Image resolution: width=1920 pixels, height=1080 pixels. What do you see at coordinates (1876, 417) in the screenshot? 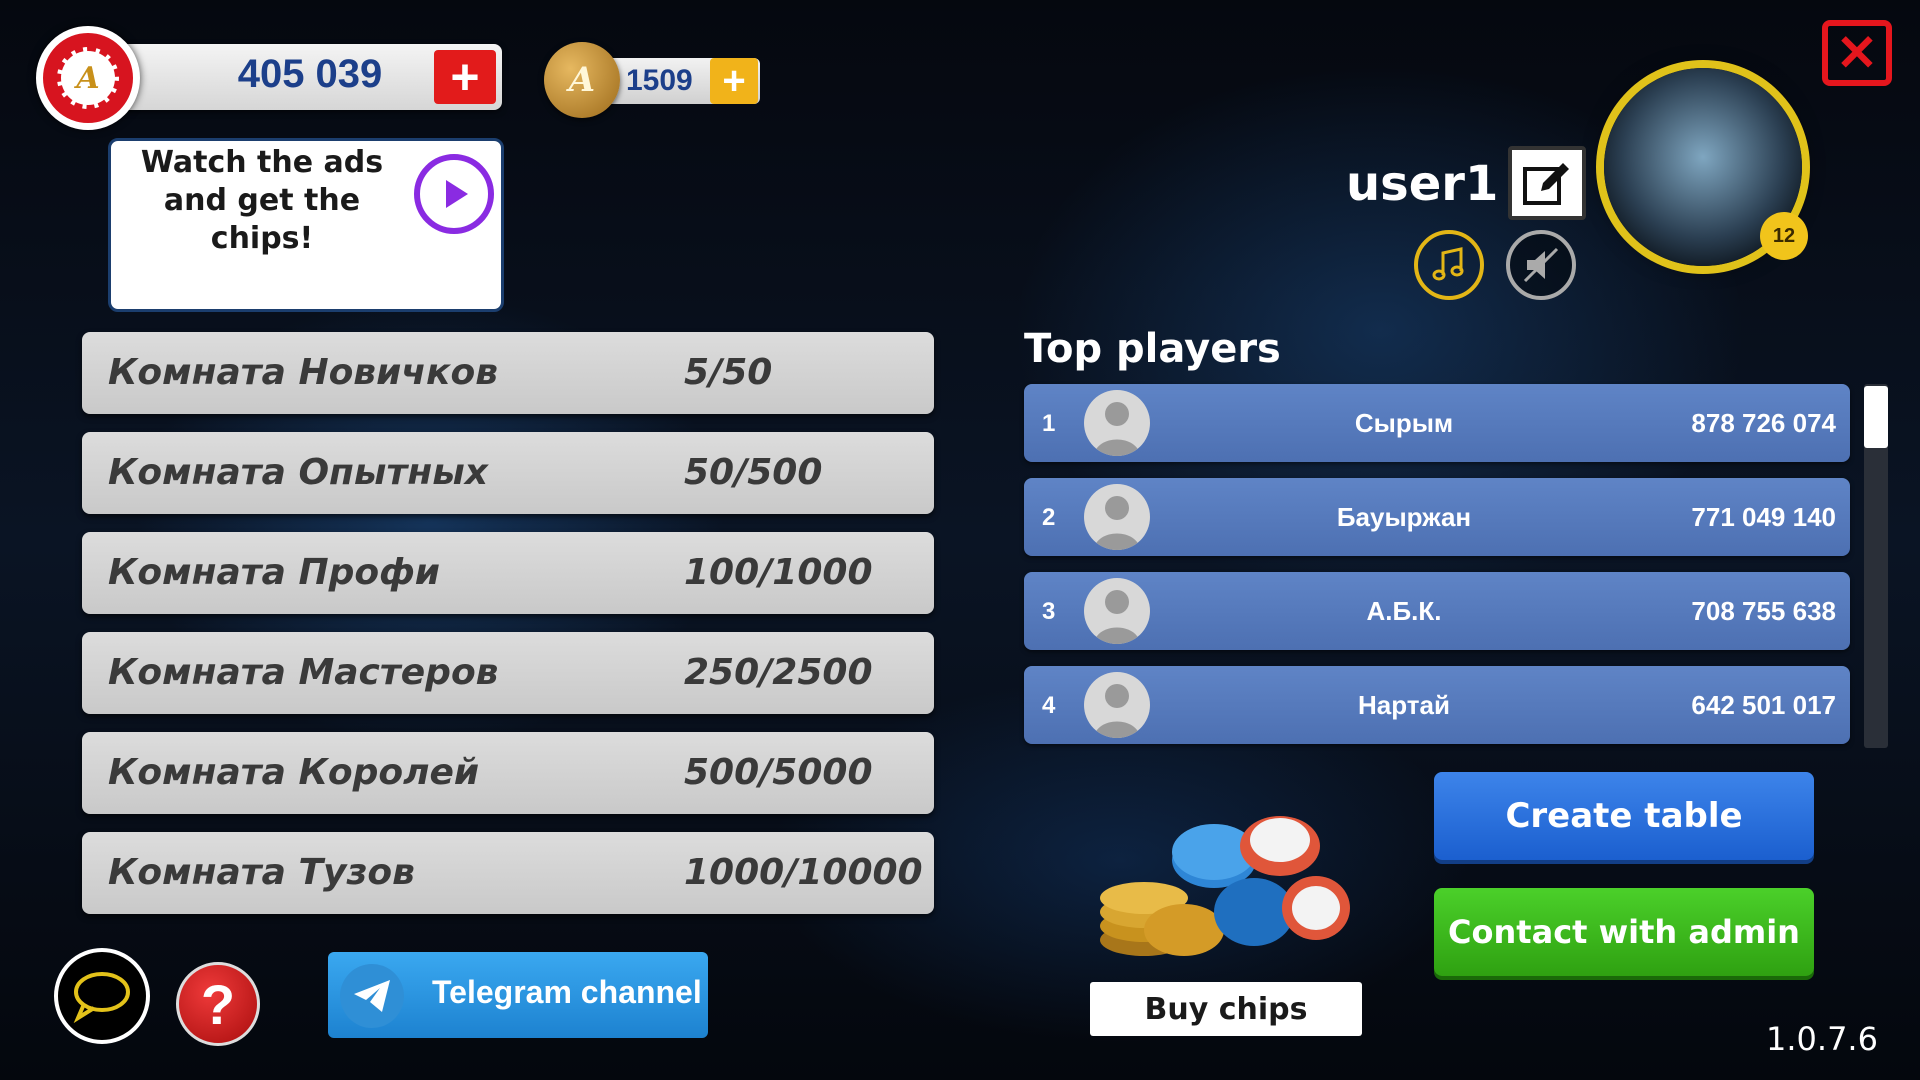
I see `scrollbar-thumb` at bounding box center [1876, 417].